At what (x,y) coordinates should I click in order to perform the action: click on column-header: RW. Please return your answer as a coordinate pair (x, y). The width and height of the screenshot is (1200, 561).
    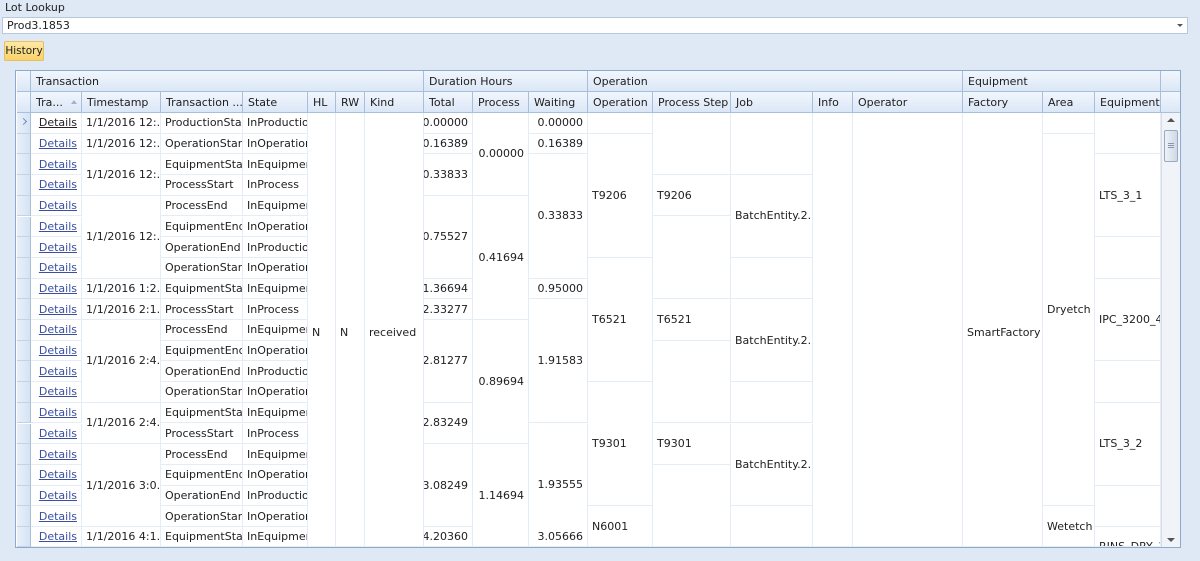
    Looking at the image, I should click on (350, 102).